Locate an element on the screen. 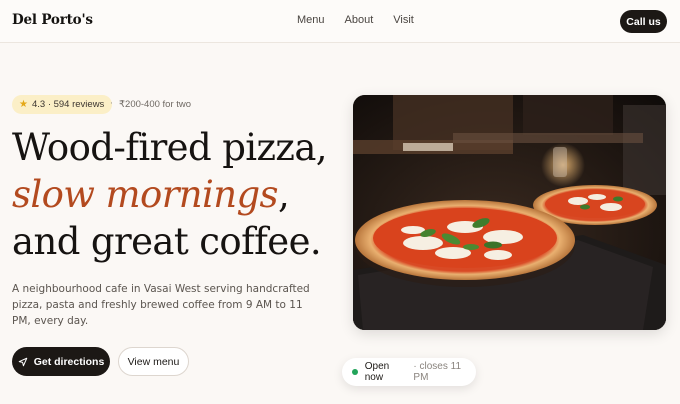 The width and height of the screenshot is (680, 404). navigation-arrow-icon is located at coordinates (22, 361).